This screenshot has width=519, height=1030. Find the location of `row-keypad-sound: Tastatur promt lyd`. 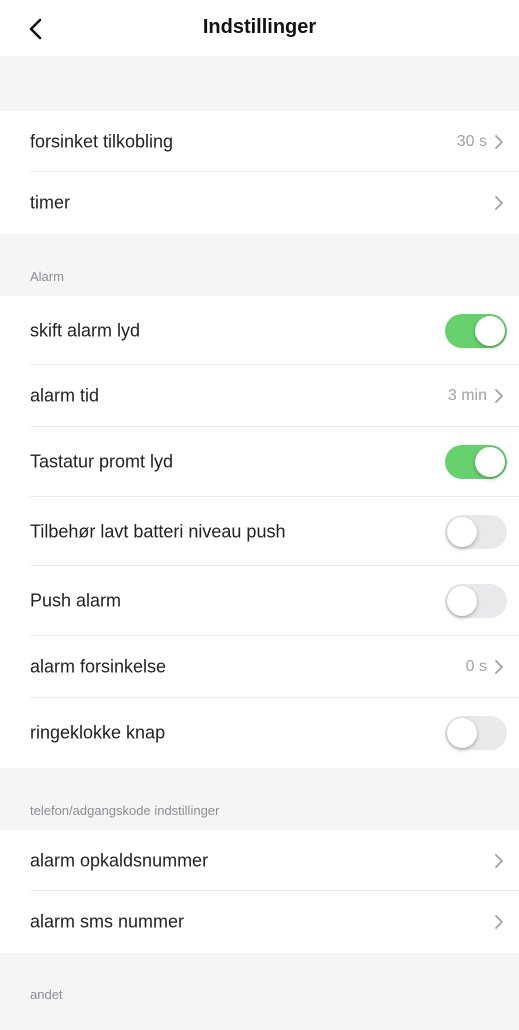

row-keypad-sound: Tastatur promt lyd is located at coordinates (259, 462).